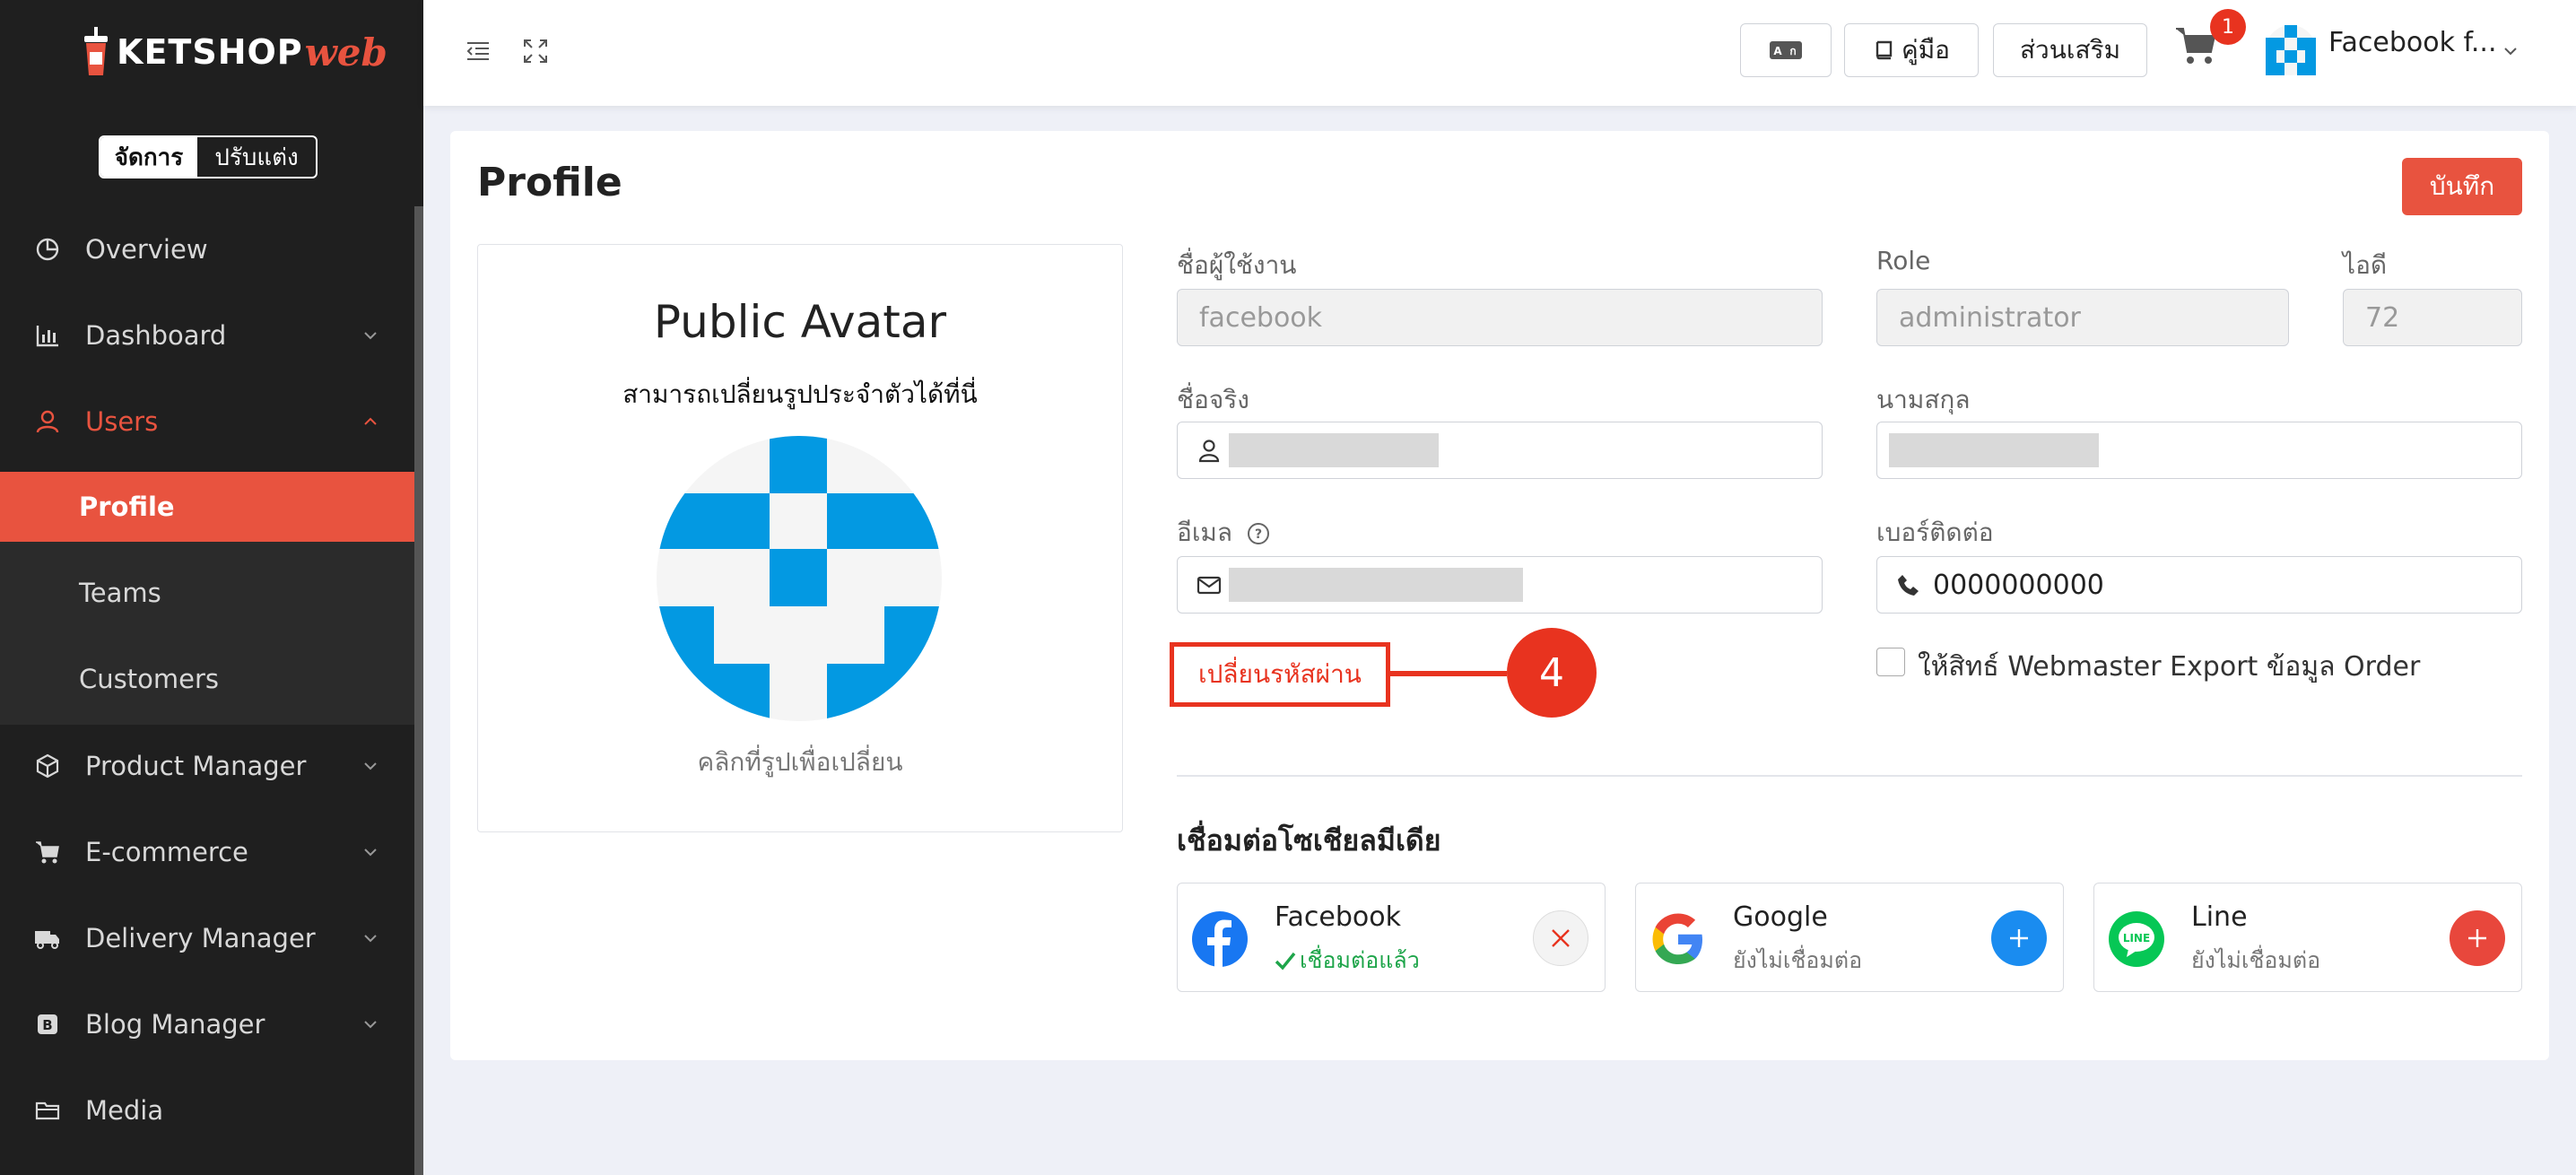 Image resolution: width=2576 pixels, height=1175 pixels. What do you see at coordinates (800, 322) in the screenshot?
I see `avatar-title: Public Avatar` at bounding box center [800, 322].